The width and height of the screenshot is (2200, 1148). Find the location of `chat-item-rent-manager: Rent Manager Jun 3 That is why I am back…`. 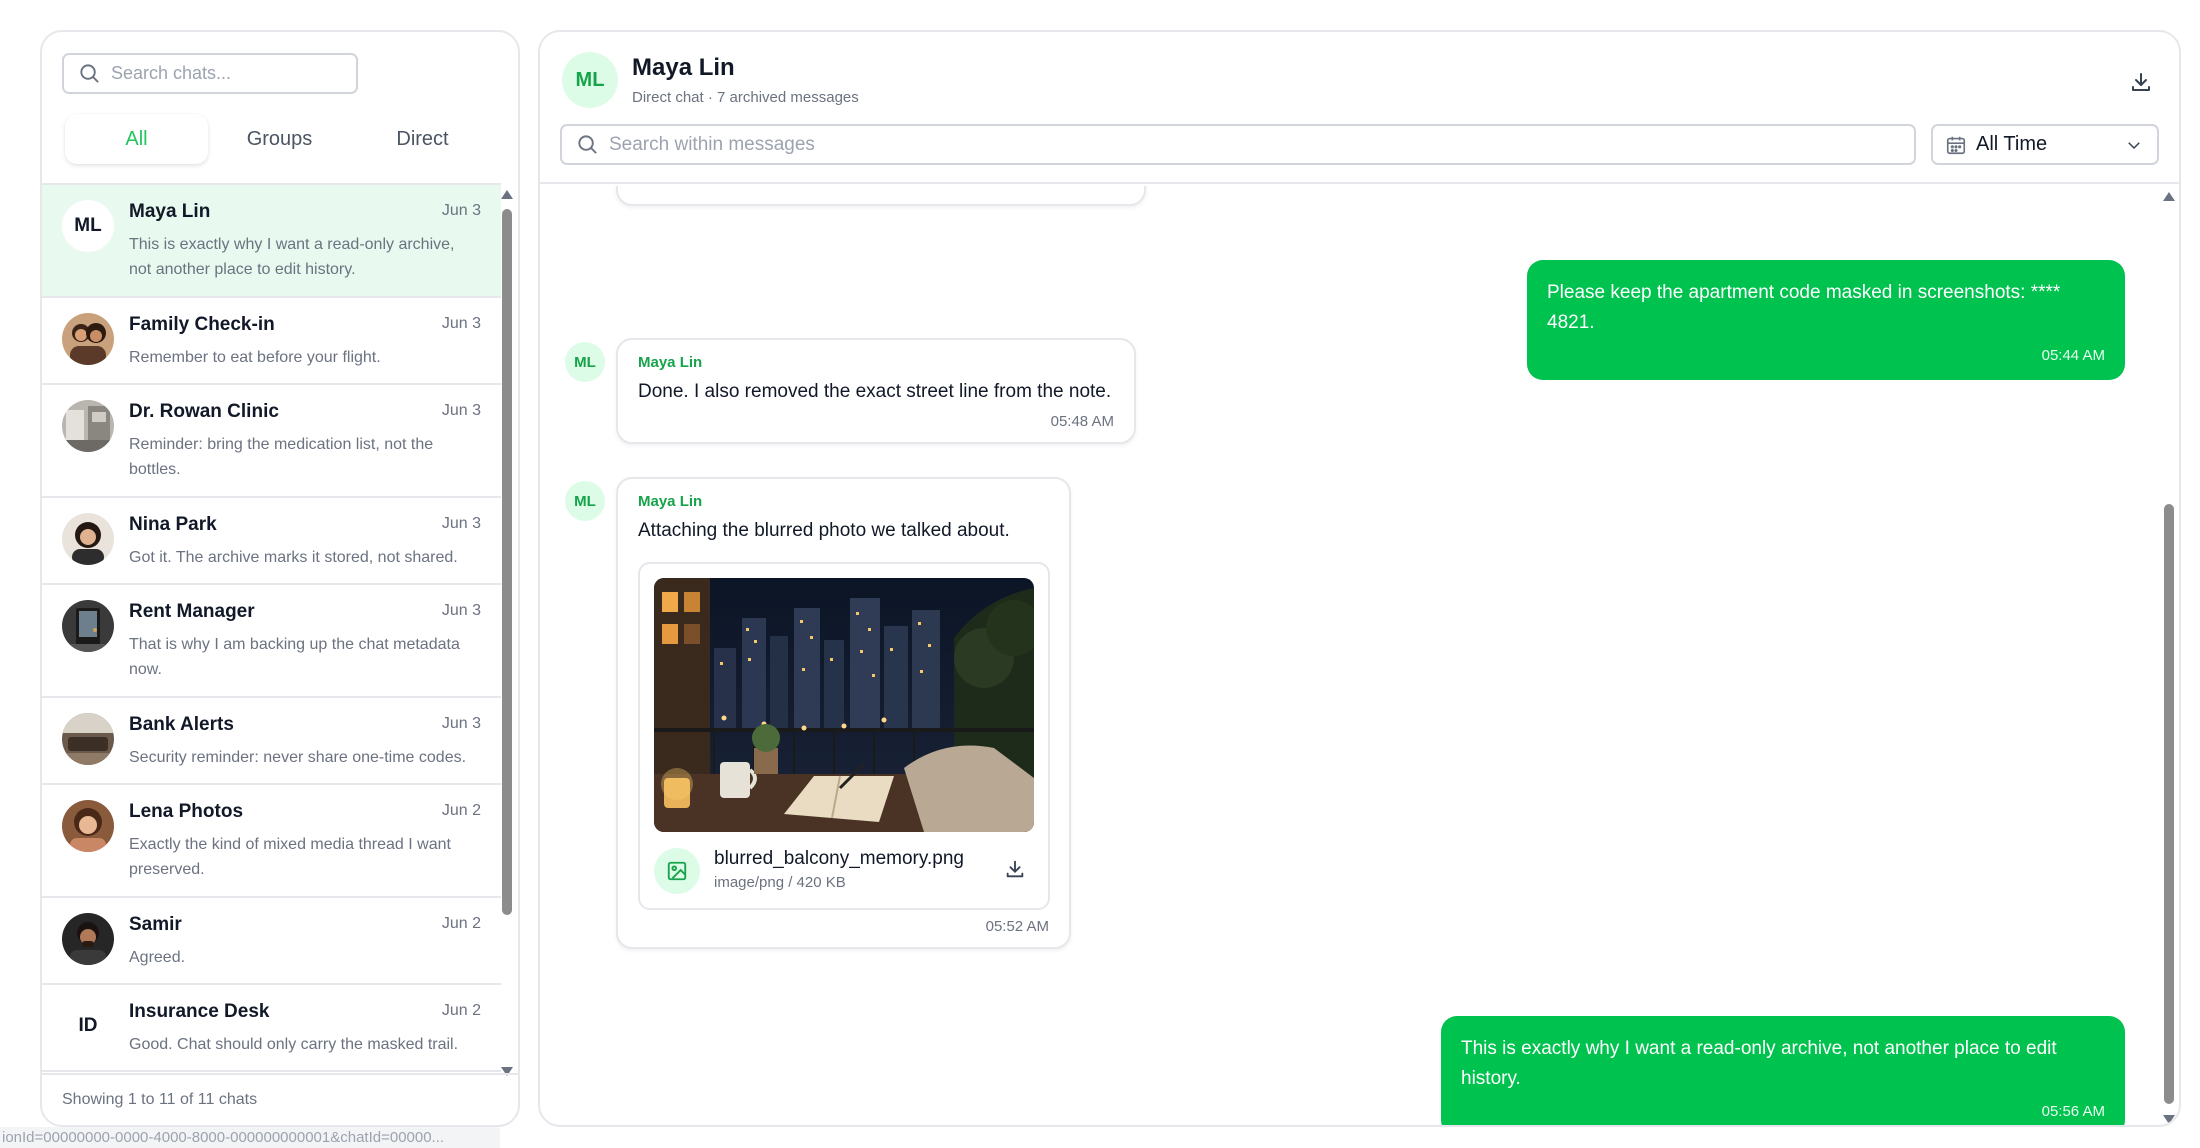

chat-item-rent-manager: Rent Manager Jun 3 That is why I am back… is located at coordinates (271, 641).